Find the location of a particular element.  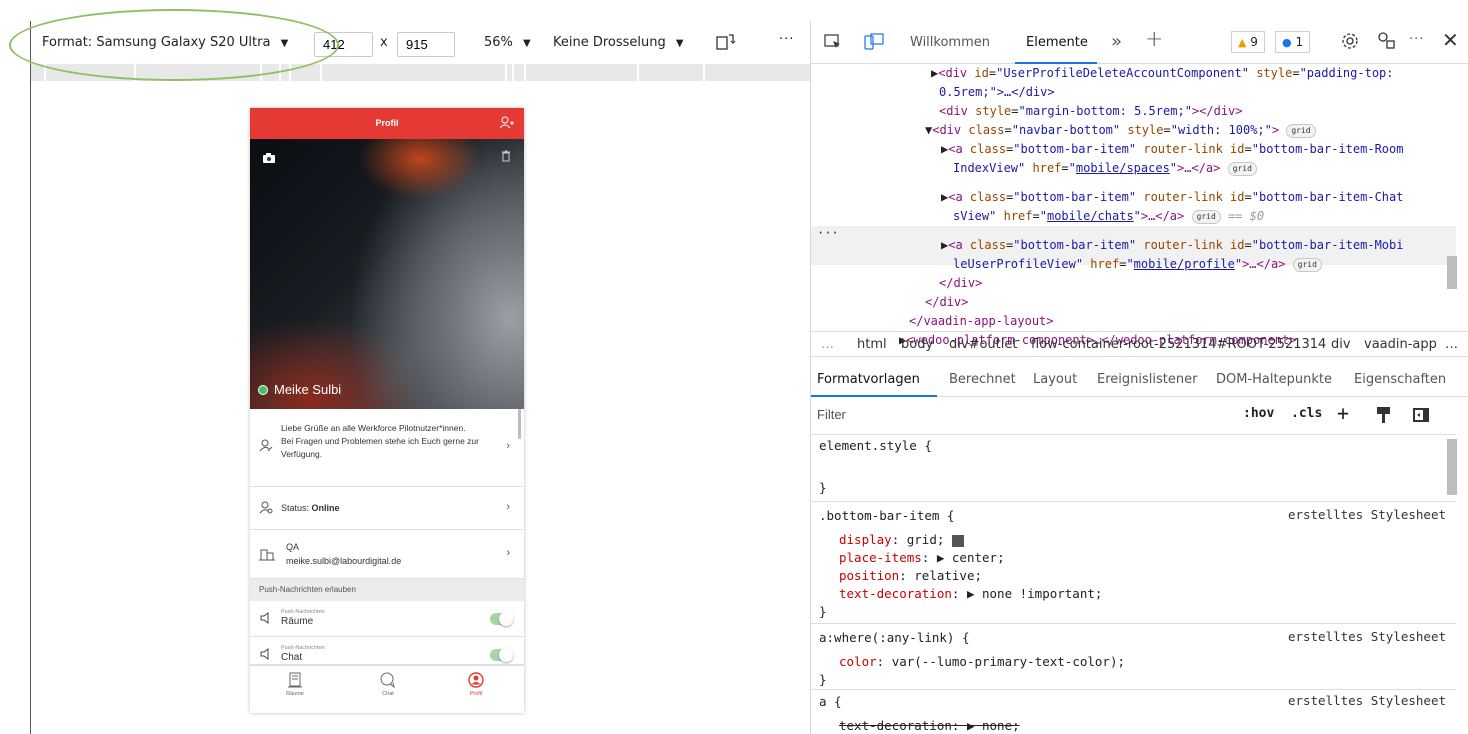

push-section-header: Push-Nachrichten erlauben is located at coordinates (387, 590).